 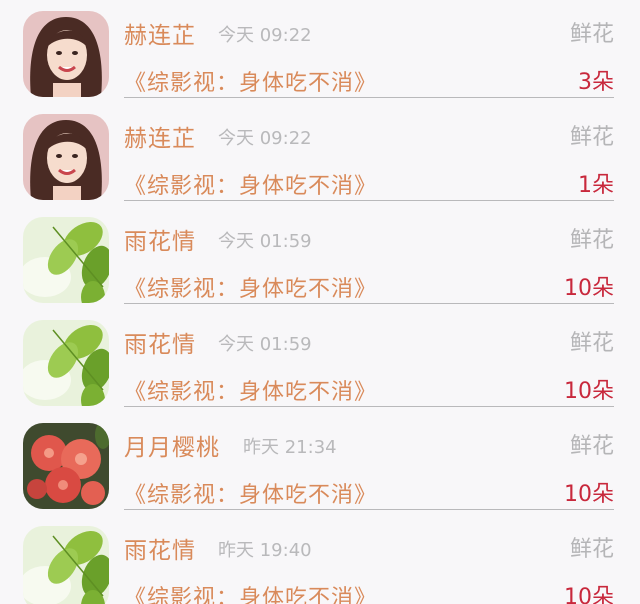 I want to click on list-item: 雨花情 昨天 19:40 鲜花 《综影视：身体吃不消》 10朵, so click(x=320, y=560).